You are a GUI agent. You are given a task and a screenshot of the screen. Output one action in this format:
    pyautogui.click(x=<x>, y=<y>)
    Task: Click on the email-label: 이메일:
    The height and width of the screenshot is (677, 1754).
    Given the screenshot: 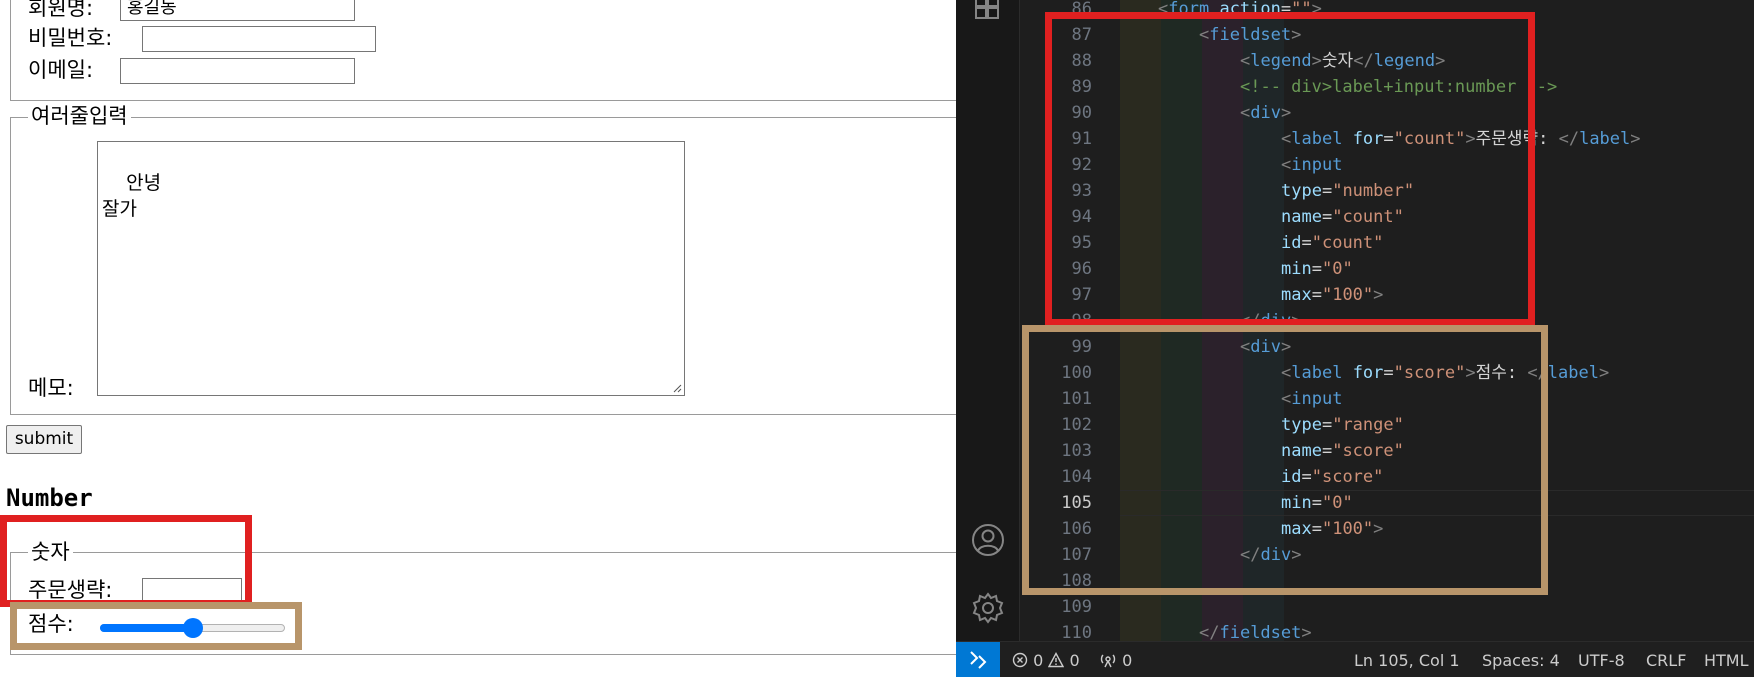 What is the action you would take?
    pyautogui.click(x=61, y=70)
    